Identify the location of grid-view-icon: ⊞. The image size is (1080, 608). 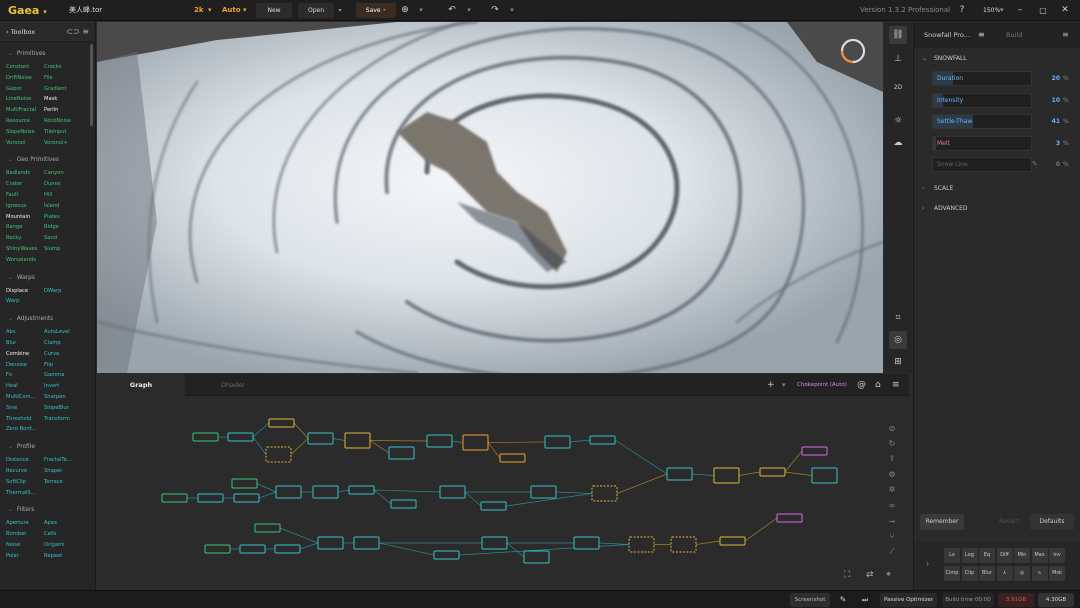
(898, 362).